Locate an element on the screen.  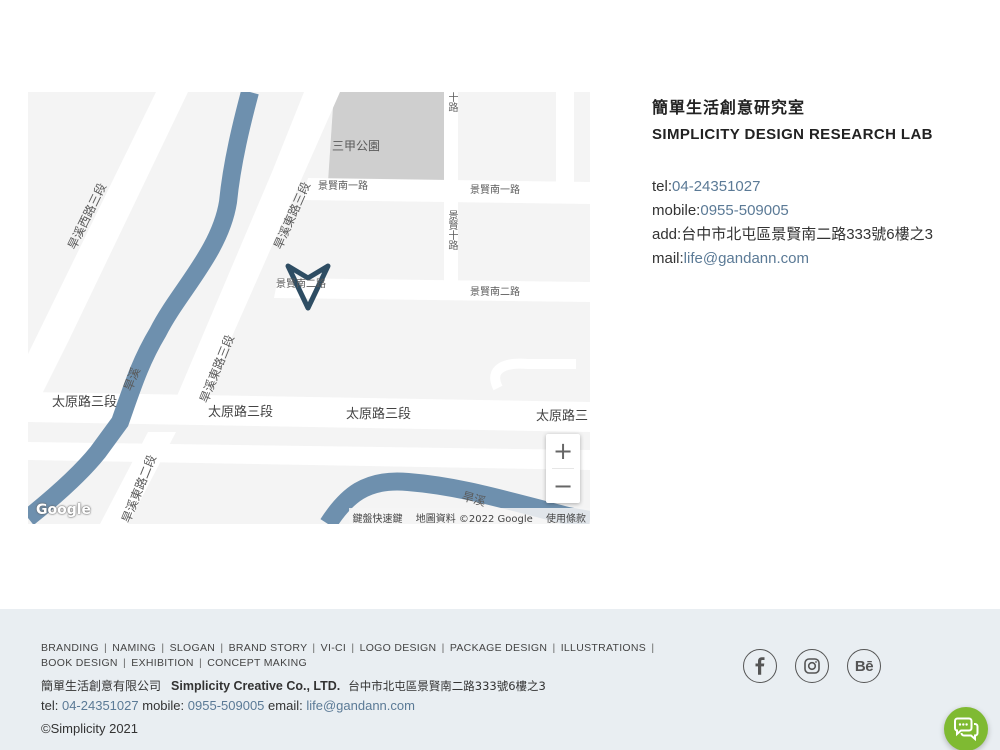
company-name-en: Simplicity Creative Co., LTD. is located at coordinates (256, 686).